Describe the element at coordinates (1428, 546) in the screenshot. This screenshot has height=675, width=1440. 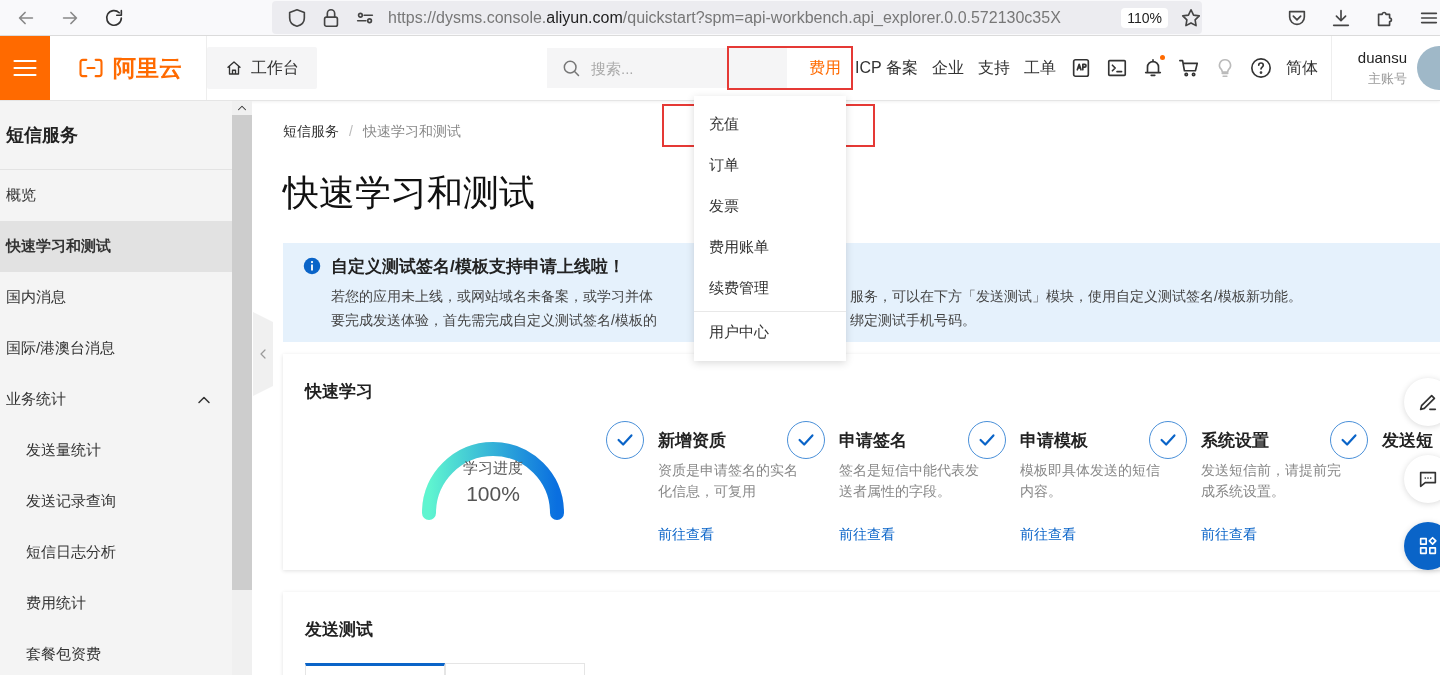
I see `grid-icon` at that location.